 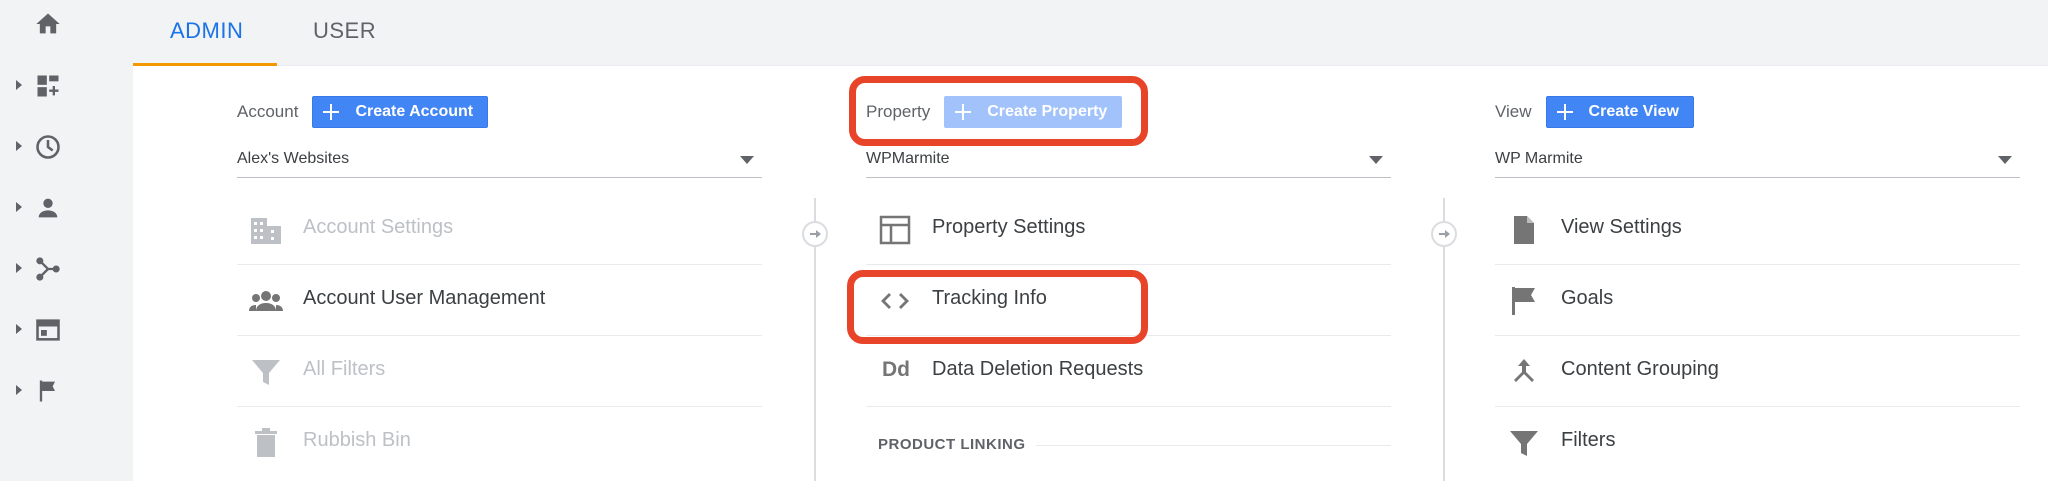 I want to click on menu-label: Content Grouping, so click(x=1640, y=369).